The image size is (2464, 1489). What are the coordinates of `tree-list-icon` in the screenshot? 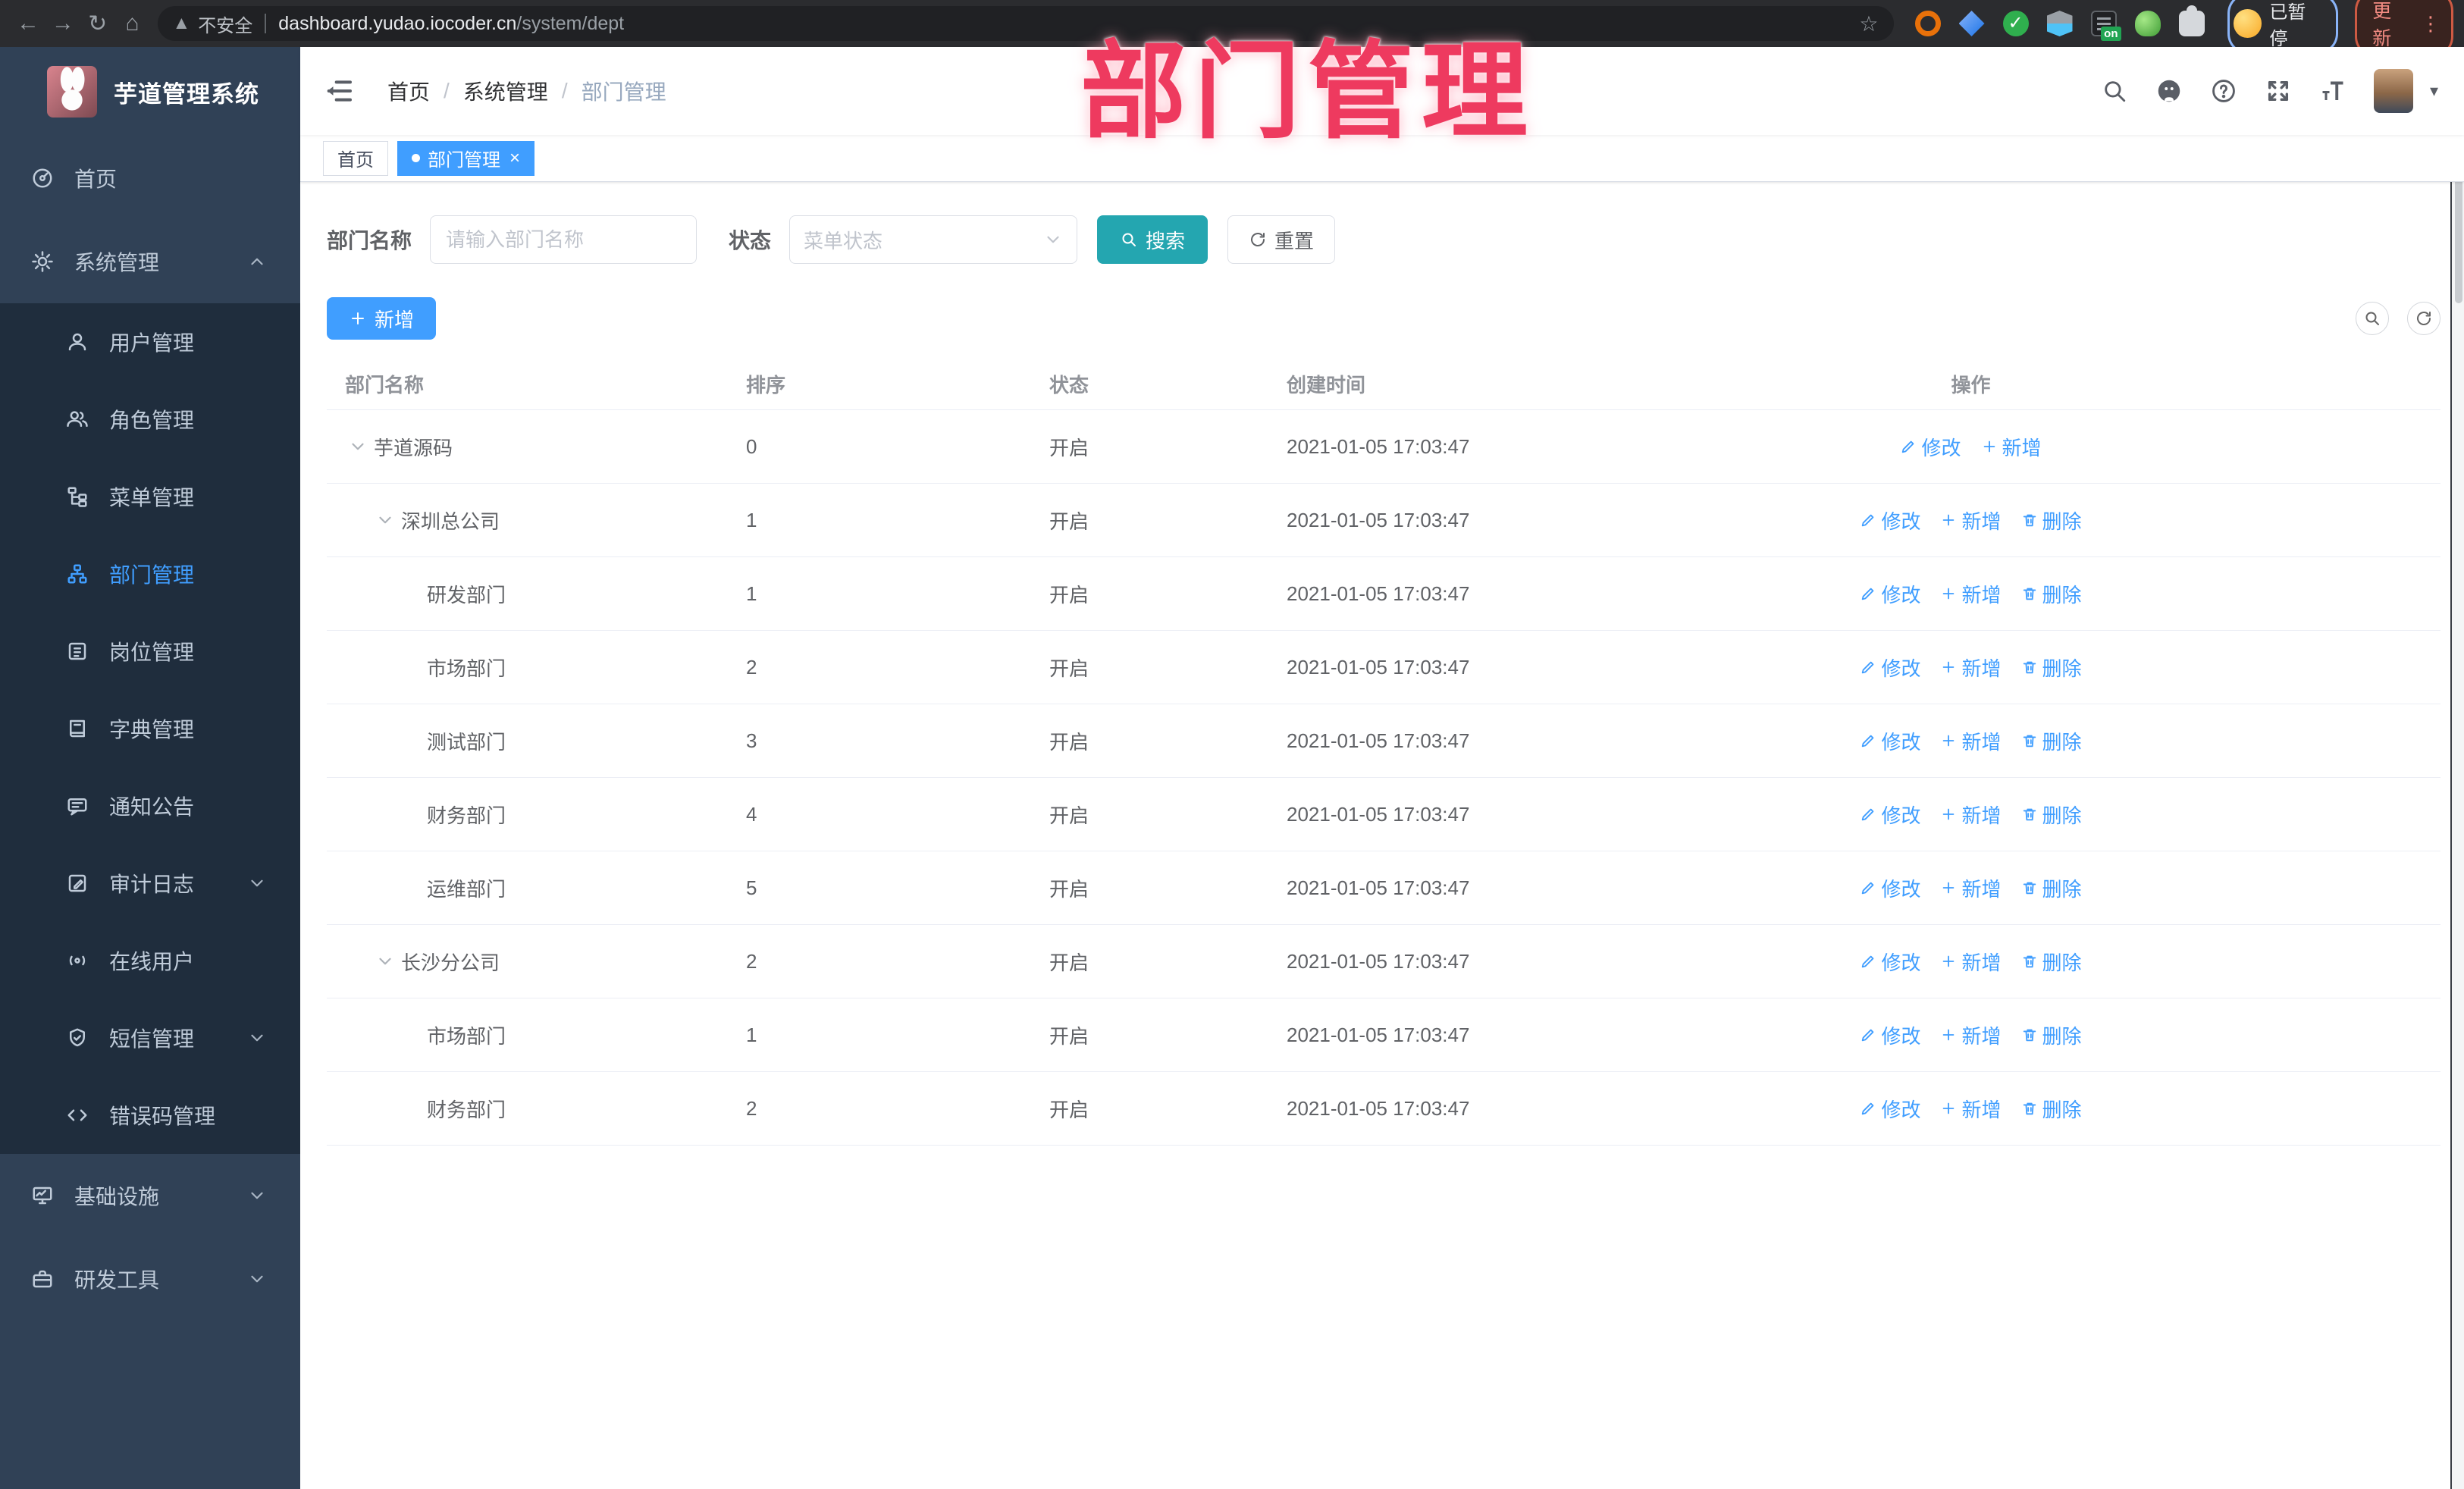 It's located at (77, 497).